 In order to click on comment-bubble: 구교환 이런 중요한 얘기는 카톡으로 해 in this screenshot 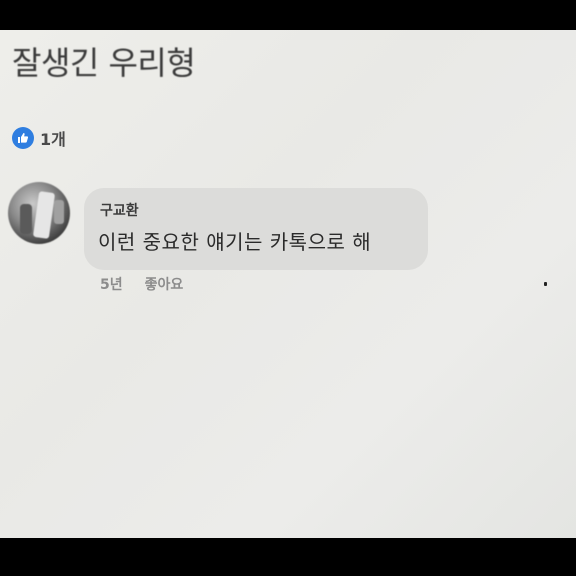, I will do `click(256, 229)`.